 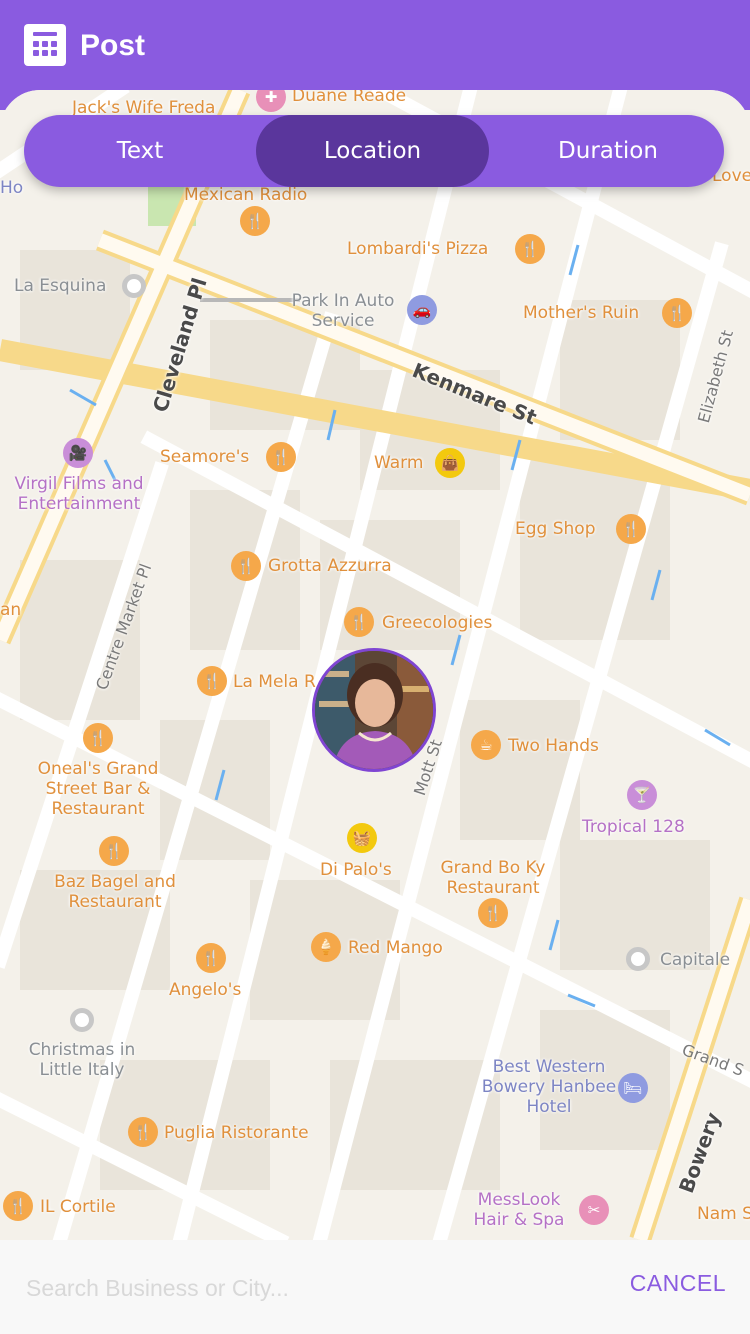 What do you see at coordinates (349, 98) in the screenshot?
I see `place-label: Duane Reade` at bounding box center [349, 98].